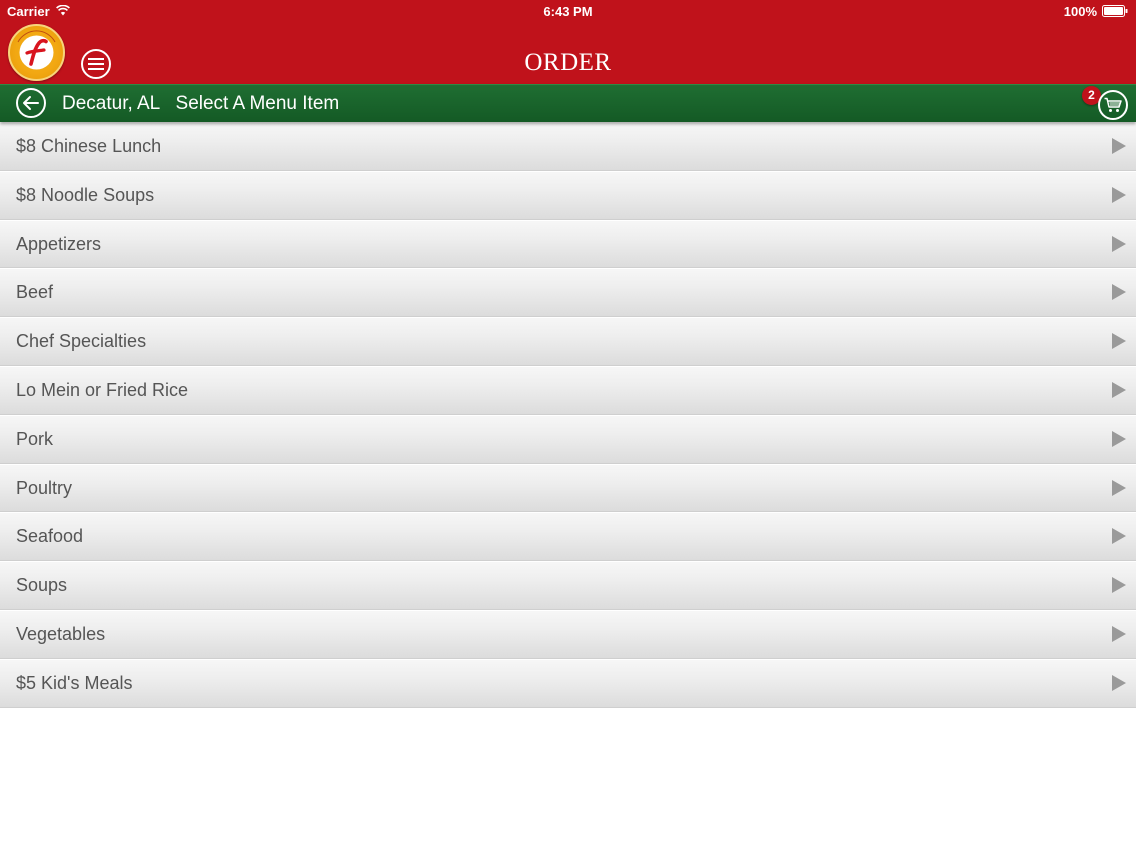 This screenshot has height=852, width=1136. I want to click on menu-item: Lo Mein or Fried Rice, so click(568, 390).